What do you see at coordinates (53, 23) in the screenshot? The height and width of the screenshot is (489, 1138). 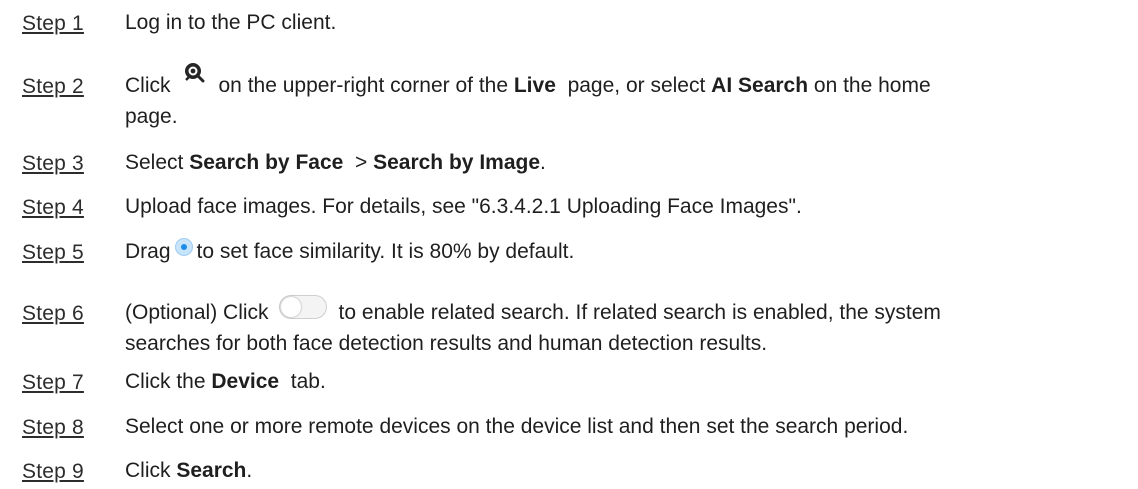 I see `step-label: Step 1` at bounding box center [53, 23].